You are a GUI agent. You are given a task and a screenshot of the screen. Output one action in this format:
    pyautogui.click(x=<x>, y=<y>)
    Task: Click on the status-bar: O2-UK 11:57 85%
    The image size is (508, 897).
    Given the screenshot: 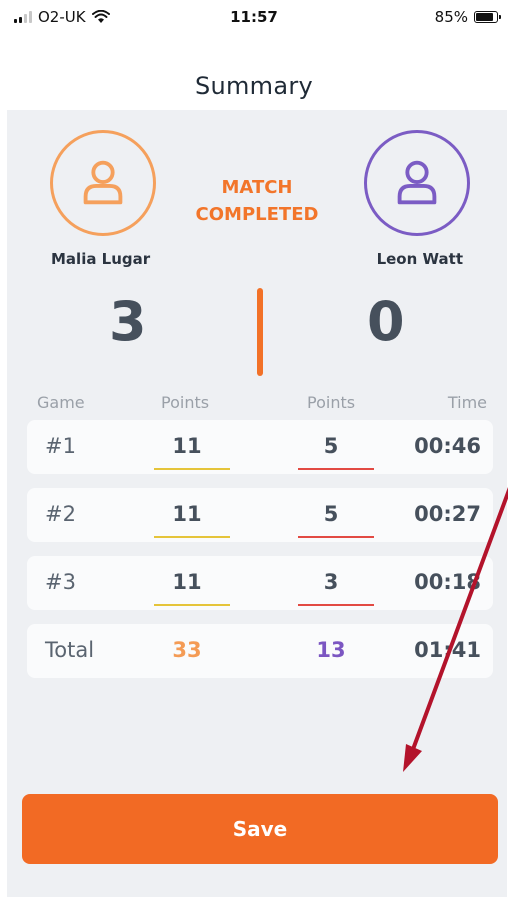 What is the action you would take?
    pyautogui.click(x=254, y=18)
    